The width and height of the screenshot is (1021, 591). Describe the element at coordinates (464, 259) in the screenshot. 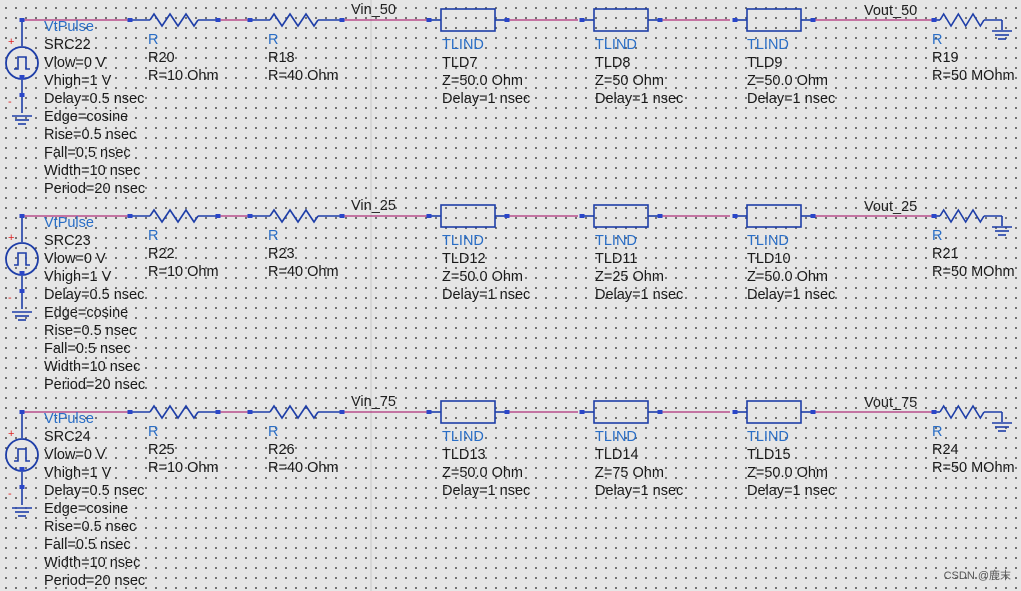

I see `tline-name-label: TLD12` at that location.